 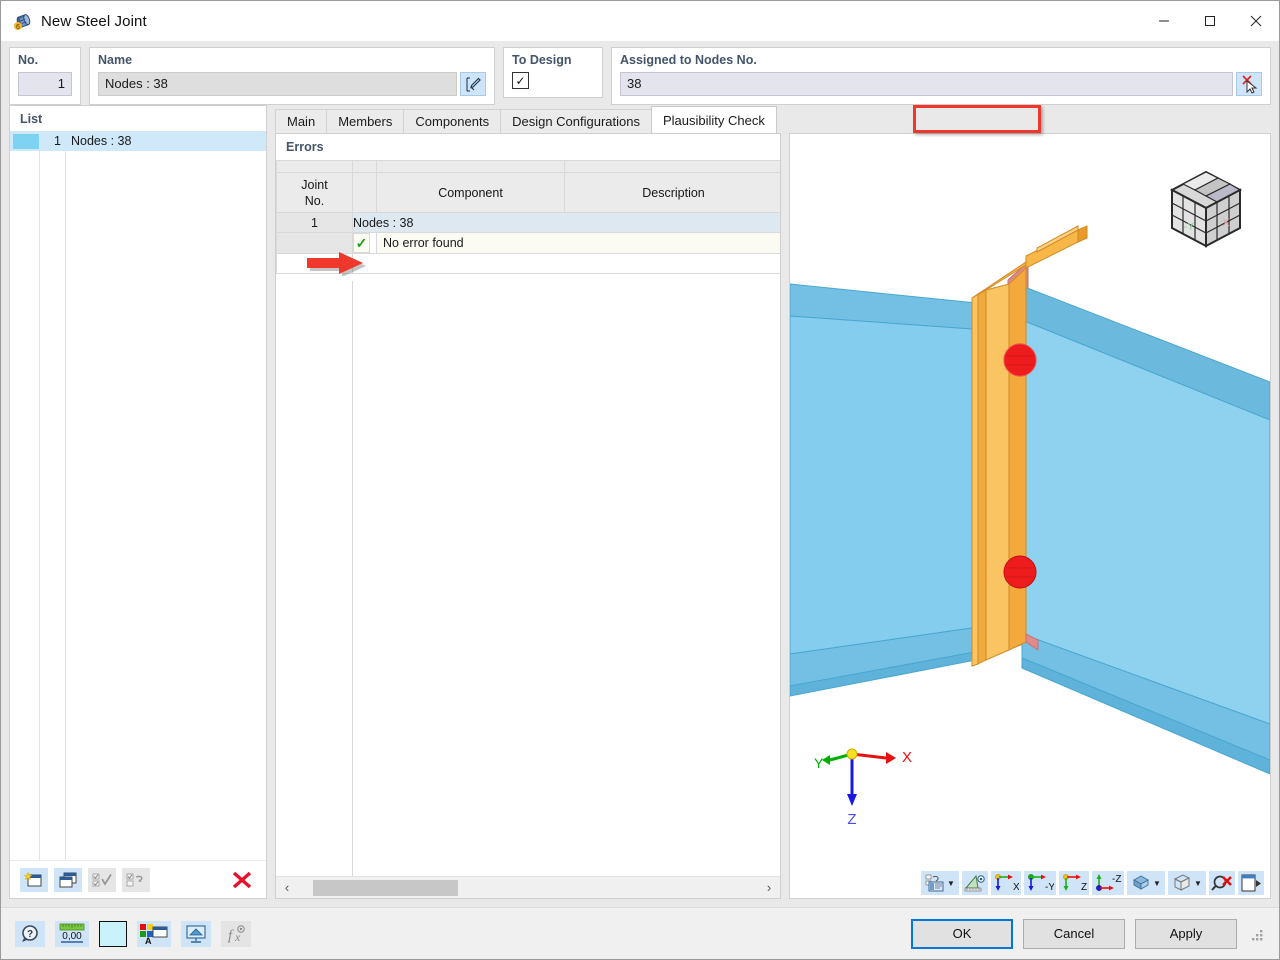 What do you see at coordinates (154, 933) in the screenshot?
I see `display-settings-button: A` at bounding box center [154, 933].